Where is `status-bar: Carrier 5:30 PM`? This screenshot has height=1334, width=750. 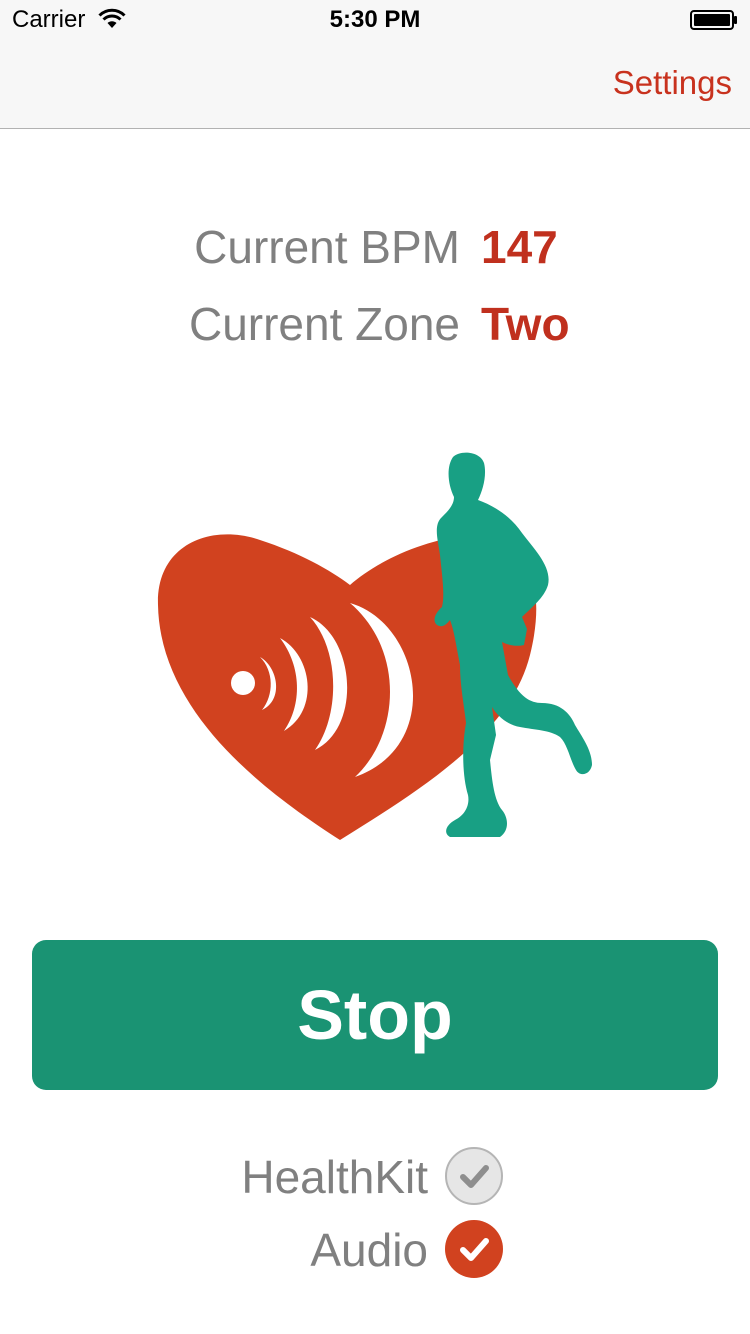 status-bar: Carrier 5:30 PM is located at coordinates (375, 20).